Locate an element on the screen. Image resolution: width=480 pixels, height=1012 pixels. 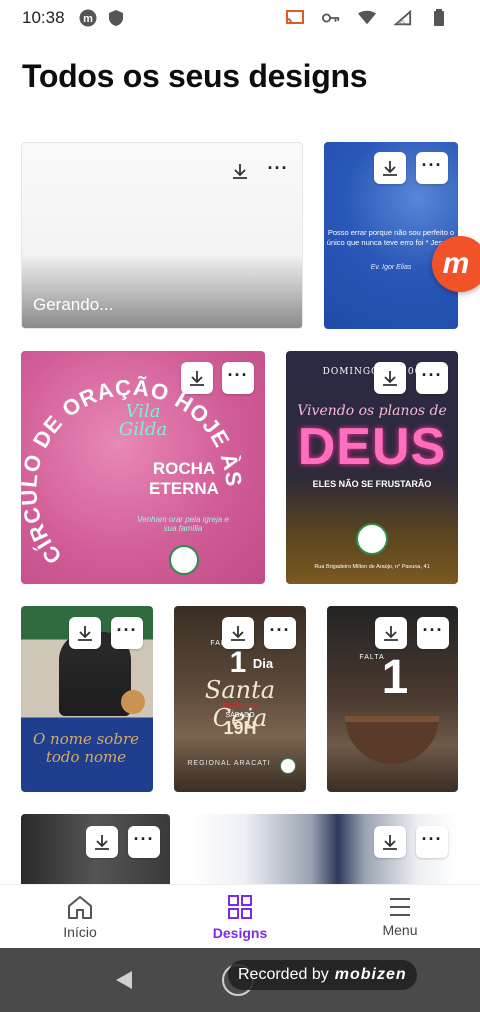
status-time: 10:38 is located at coordinates (43, 17).